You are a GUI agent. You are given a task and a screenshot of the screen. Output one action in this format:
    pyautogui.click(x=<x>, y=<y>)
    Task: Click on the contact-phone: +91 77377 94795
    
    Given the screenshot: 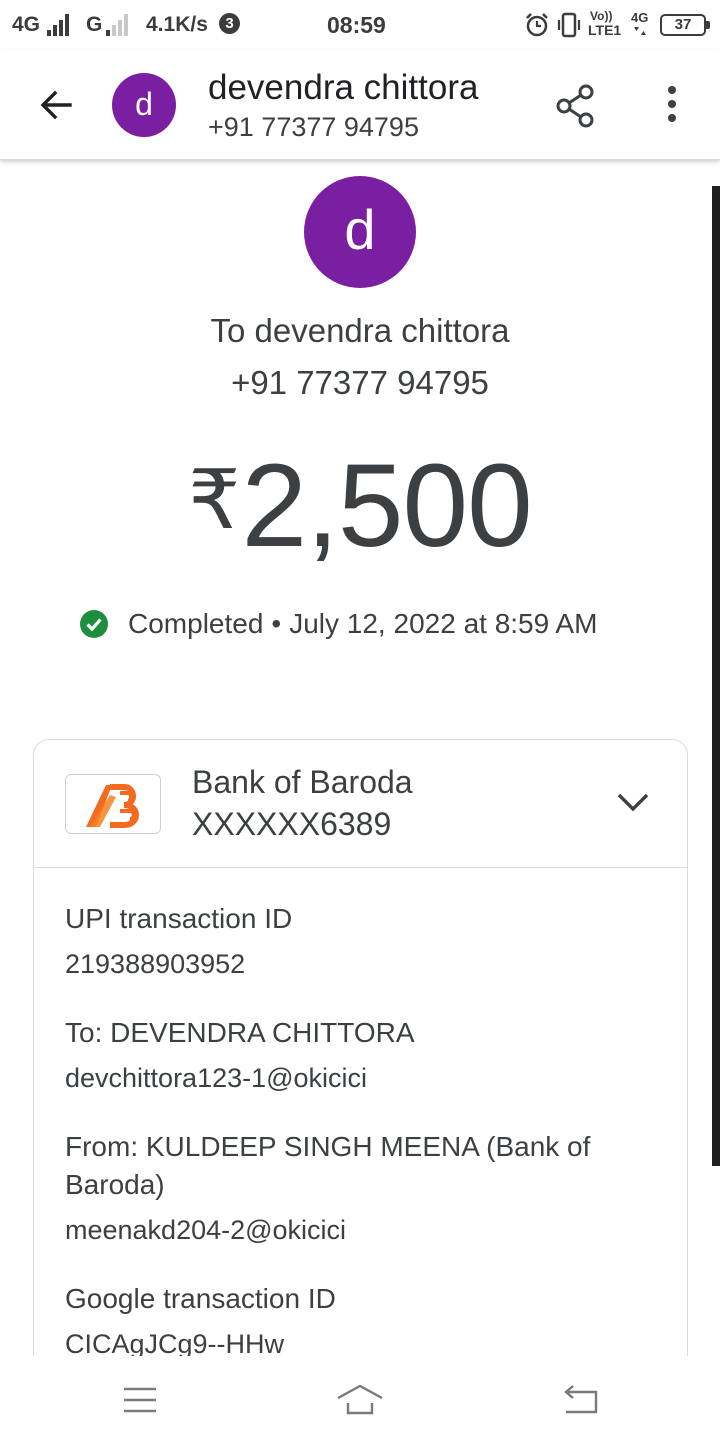 What is the action you would take?
    pyautogui.click(x=313, y=127)
    